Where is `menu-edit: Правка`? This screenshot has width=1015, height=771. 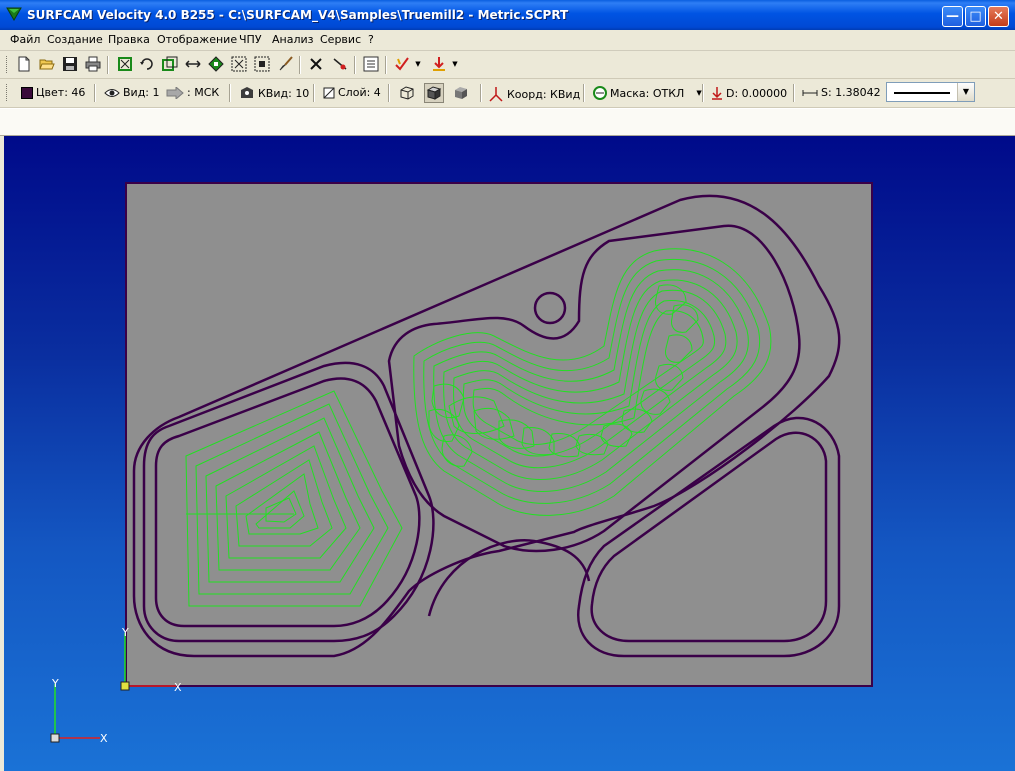
menu-edit: Правка is located at coordinates (129, 39).